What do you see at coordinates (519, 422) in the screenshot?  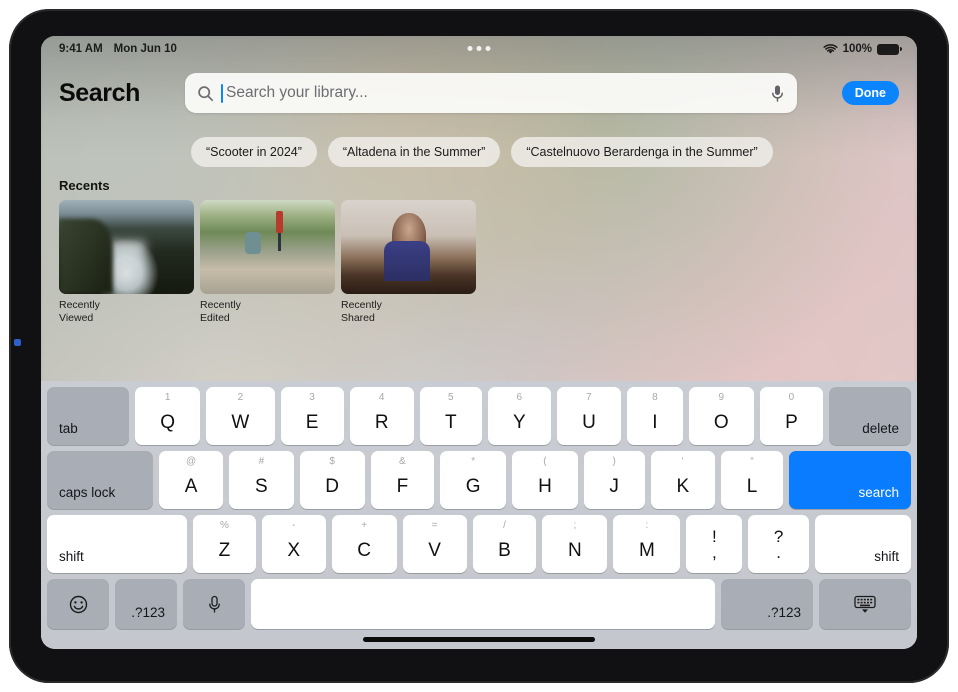 I see `key-main-label: Y` at bounding box center [519, 422].